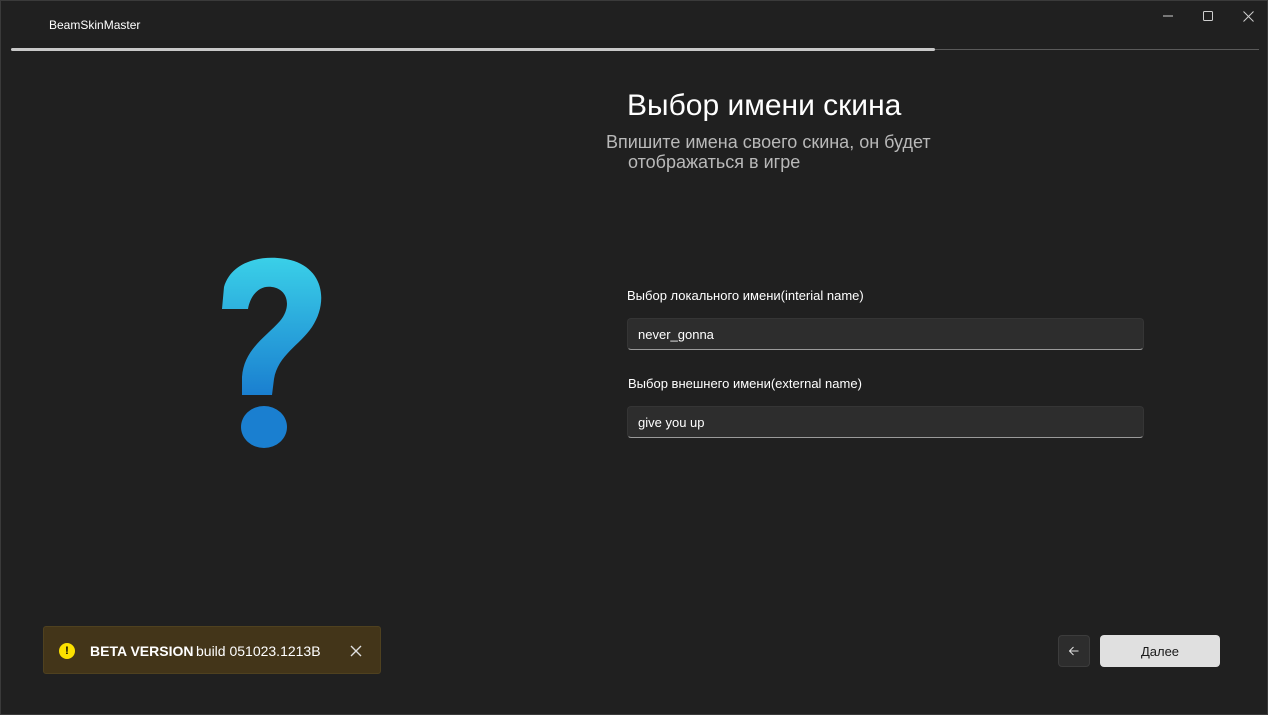 The image size is (1268, 715). What do you see at coordinates (745, 295) in the screenshot?
I see `local-name-label: Выбор локального имени(interial name)` at bounding box center [745, 295].